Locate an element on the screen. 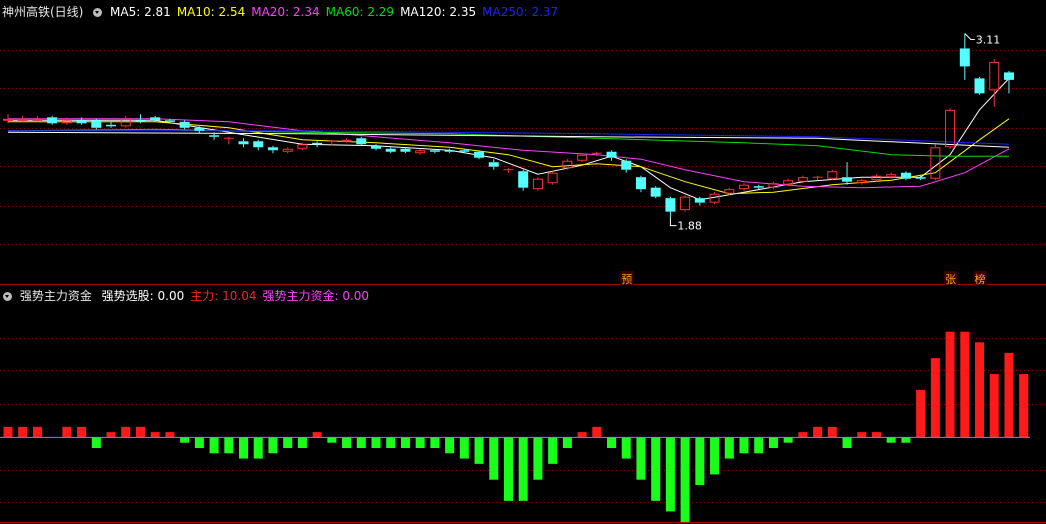 The image size is (1046, 524). indicator-legend-item: 主力: 10.04 is located at coordinates (223, 296).